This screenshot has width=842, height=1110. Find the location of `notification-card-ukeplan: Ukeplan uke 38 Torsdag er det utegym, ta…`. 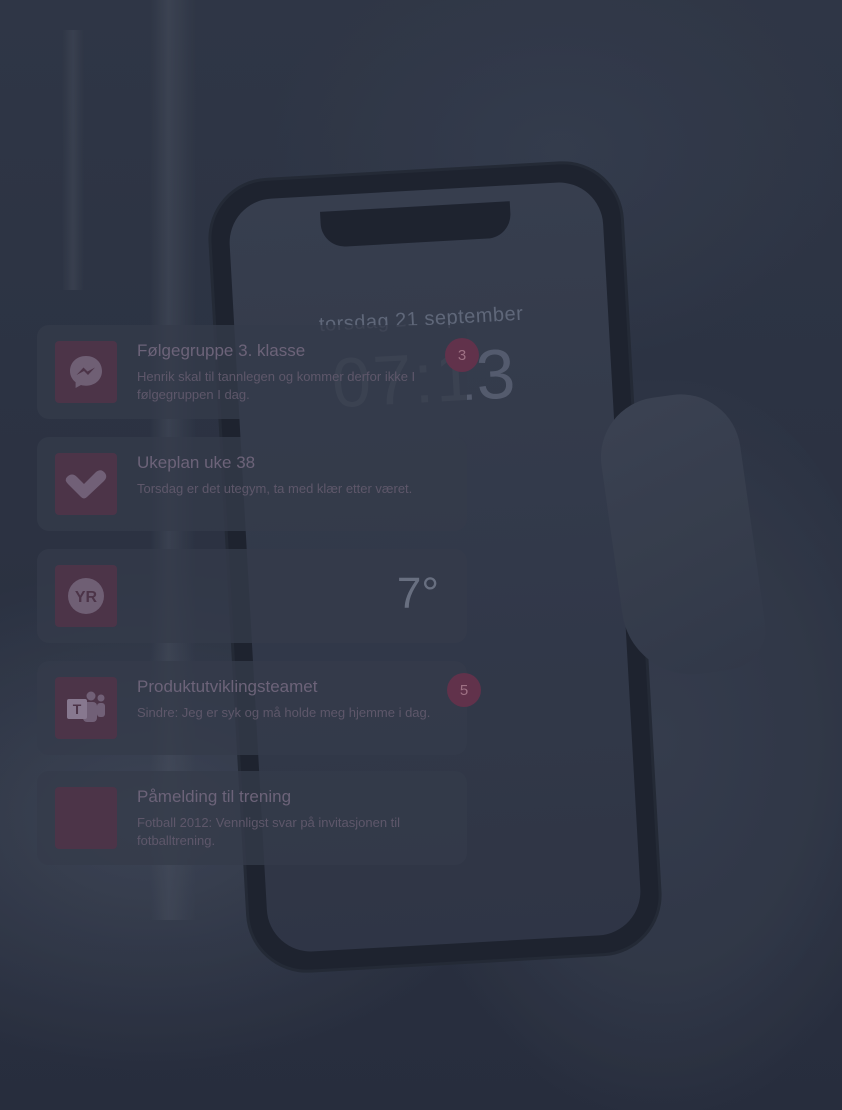

notification-card-ukeplan: Ukeplan uke 38 Torsdag er det utegym, ta… is located at coordinates (252, 484).